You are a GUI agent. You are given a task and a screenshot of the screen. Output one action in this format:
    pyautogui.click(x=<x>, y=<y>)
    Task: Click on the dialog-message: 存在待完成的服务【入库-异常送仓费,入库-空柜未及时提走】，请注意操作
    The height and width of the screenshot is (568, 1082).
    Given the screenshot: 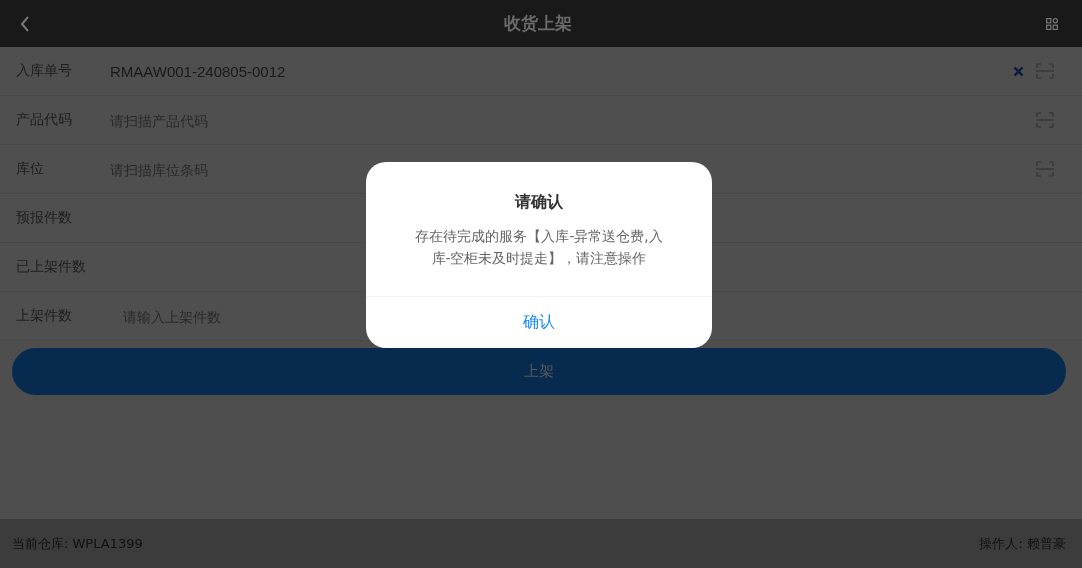 What is the action you would take?
    pyautogui.click(x=539, y=247)
    